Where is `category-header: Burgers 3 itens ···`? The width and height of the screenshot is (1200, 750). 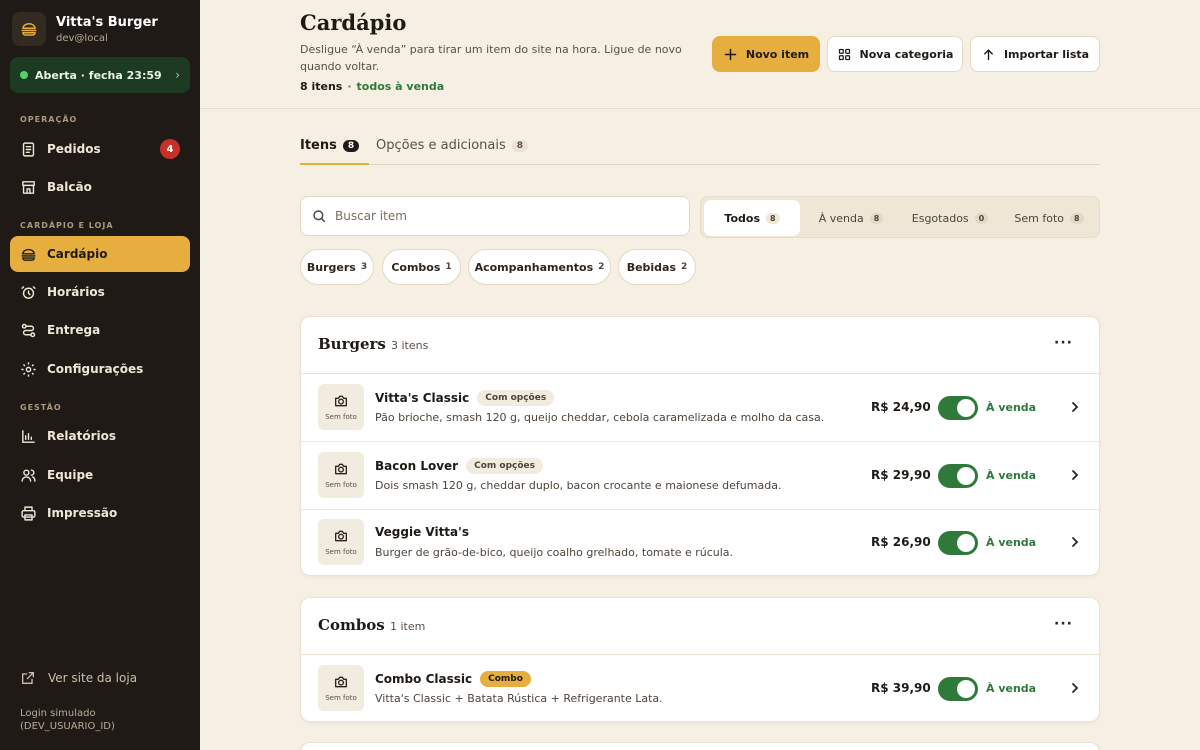
category-header: Burgers 3 itens ··· is located at coordinates (701, 345).